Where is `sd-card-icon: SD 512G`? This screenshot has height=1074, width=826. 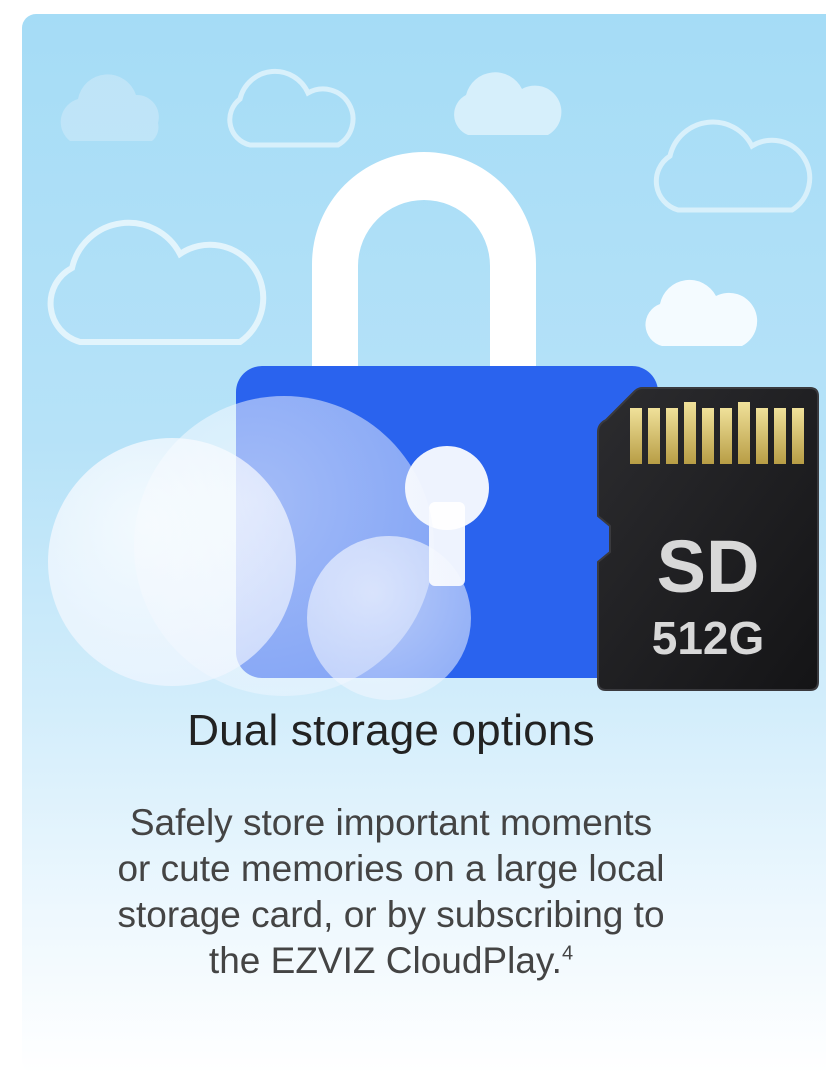
sd-card-icon: SD 512G is located at coordinates (708, 539).